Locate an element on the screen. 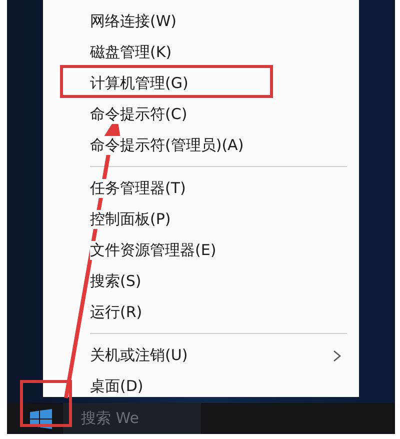  menu-item: 桌面(D) is located at coordinates (201, 386).